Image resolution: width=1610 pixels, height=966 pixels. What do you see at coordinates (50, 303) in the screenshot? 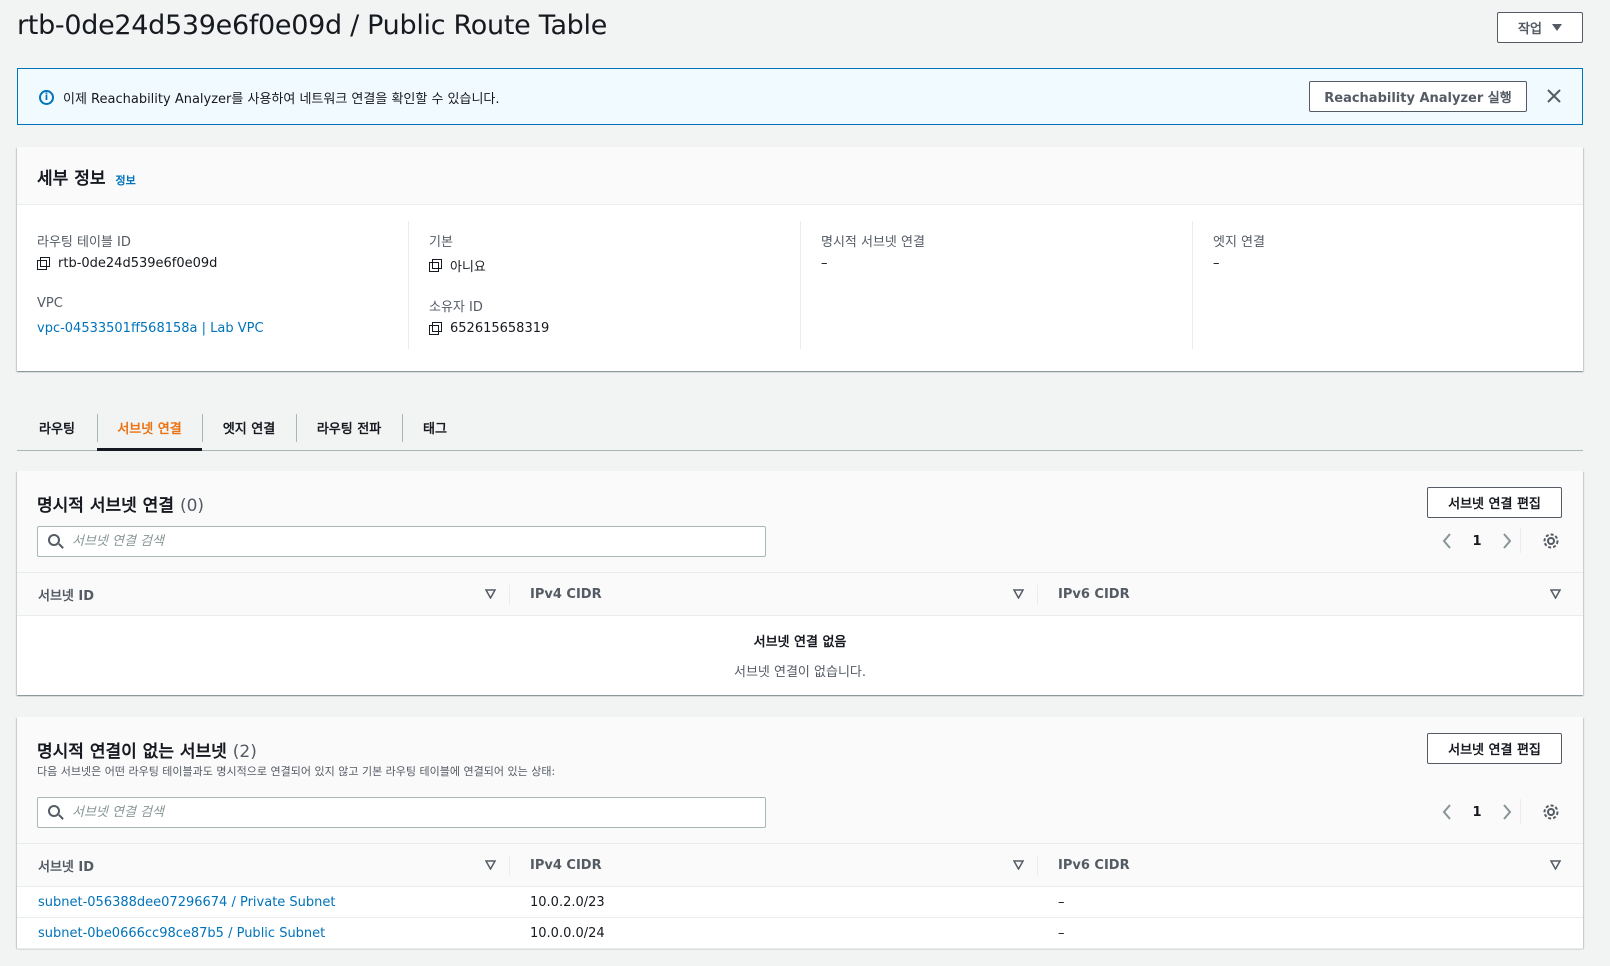
I see `vpc-label: VPC` at bounding box center [50, 303].